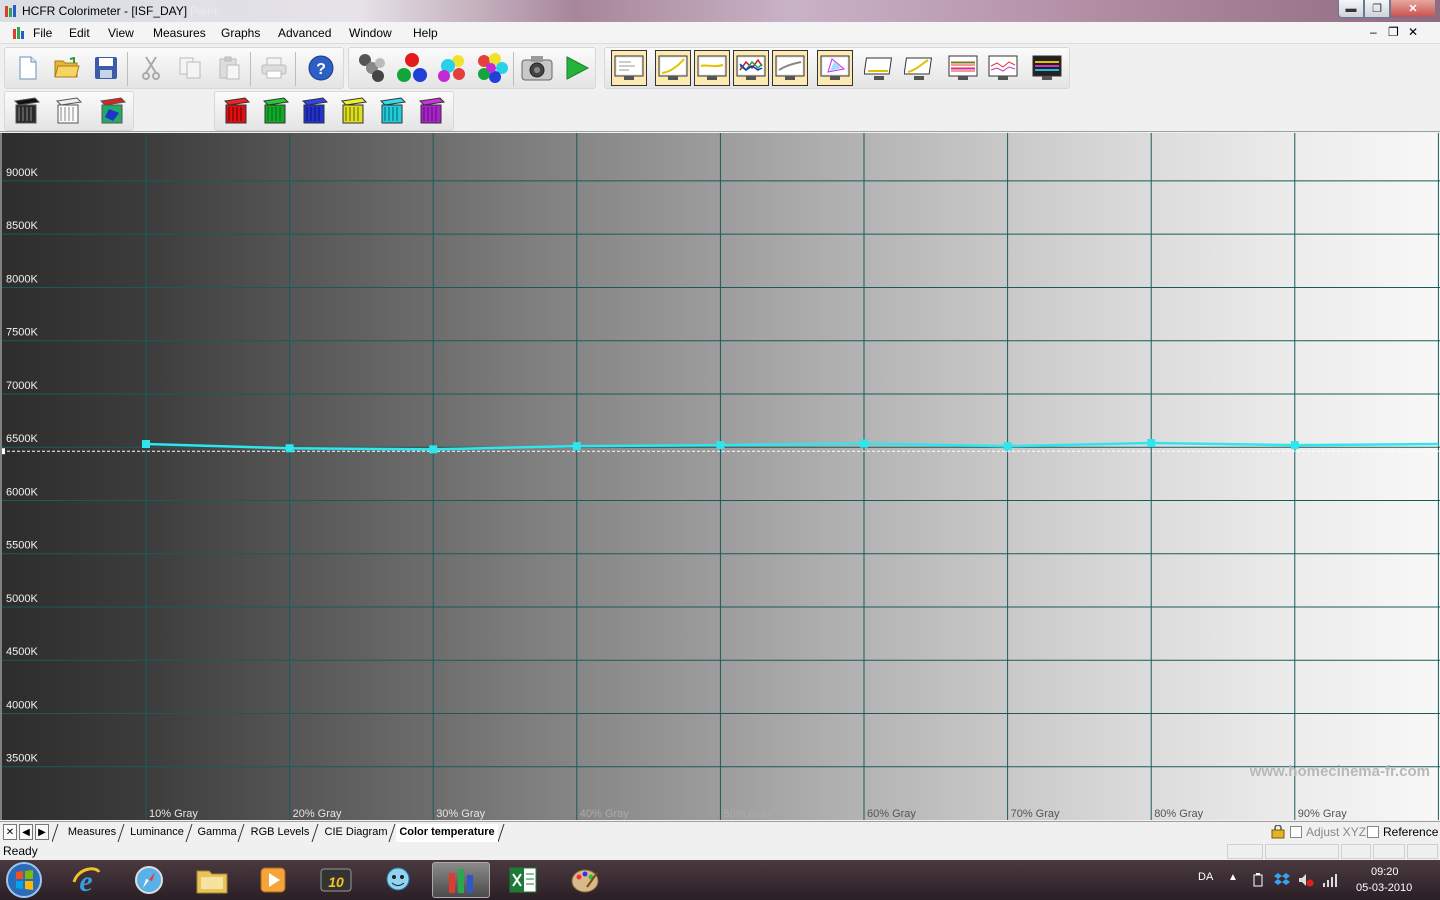 The width and height of the screenshot is (1440, 900). Describe the element at coordinates (1205, 877) in the screenshot. I see `language-indicator: DA` at that location.